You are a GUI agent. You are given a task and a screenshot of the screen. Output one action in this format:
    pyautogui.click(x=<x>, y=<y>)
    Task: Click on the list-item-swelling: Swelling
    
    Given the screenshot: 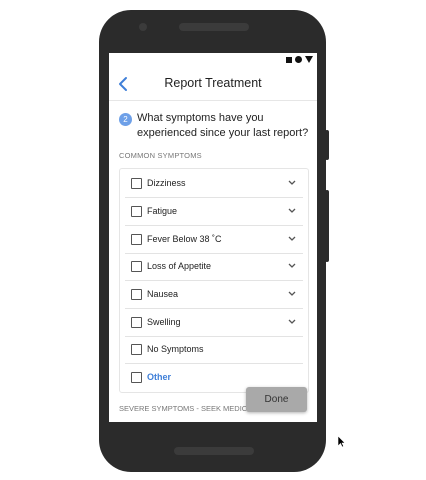 What is the action you would take?
    pyautogui.click(x=214, y=323)
    